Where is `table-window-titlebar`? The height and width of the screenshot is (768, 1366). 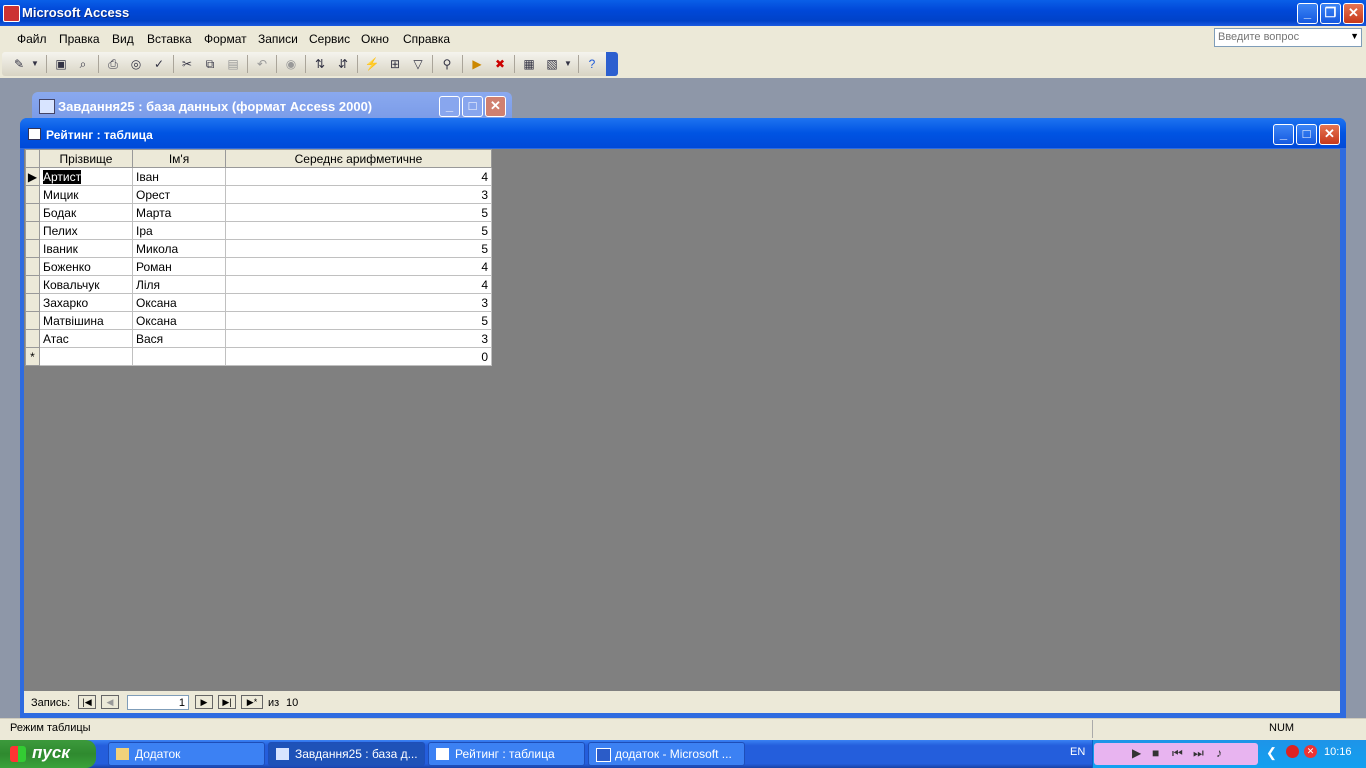 table-window-titlebar is located at coordinates (683, 133).